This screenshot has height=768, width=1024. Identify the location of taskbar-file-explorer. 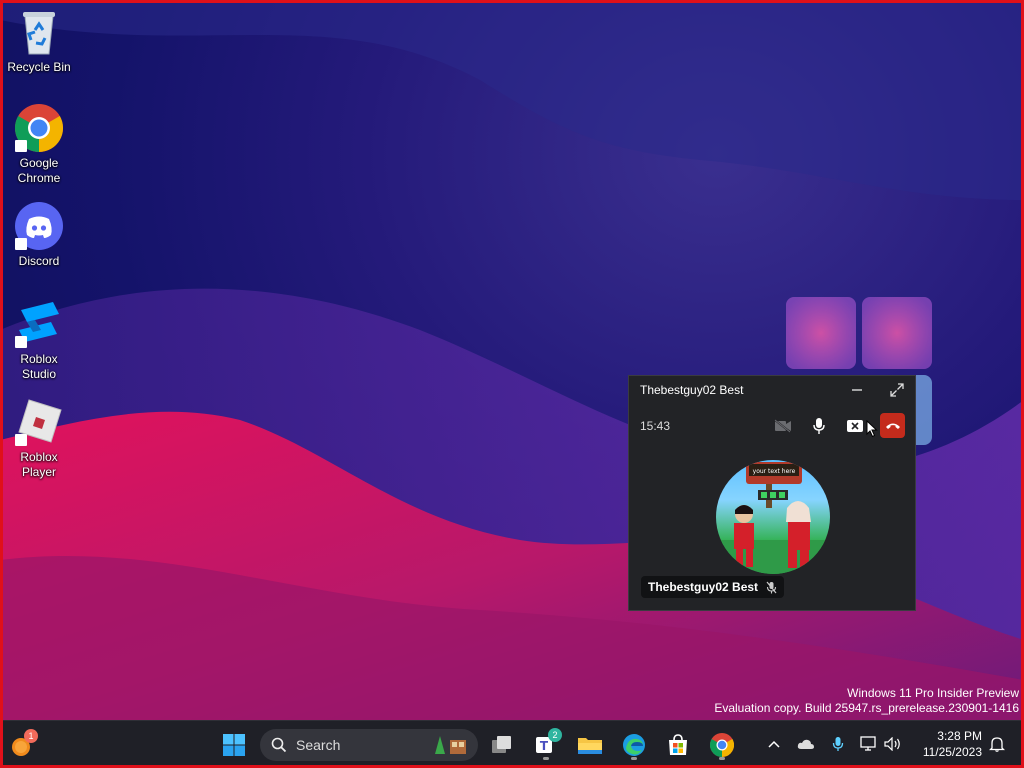
(590, 745).